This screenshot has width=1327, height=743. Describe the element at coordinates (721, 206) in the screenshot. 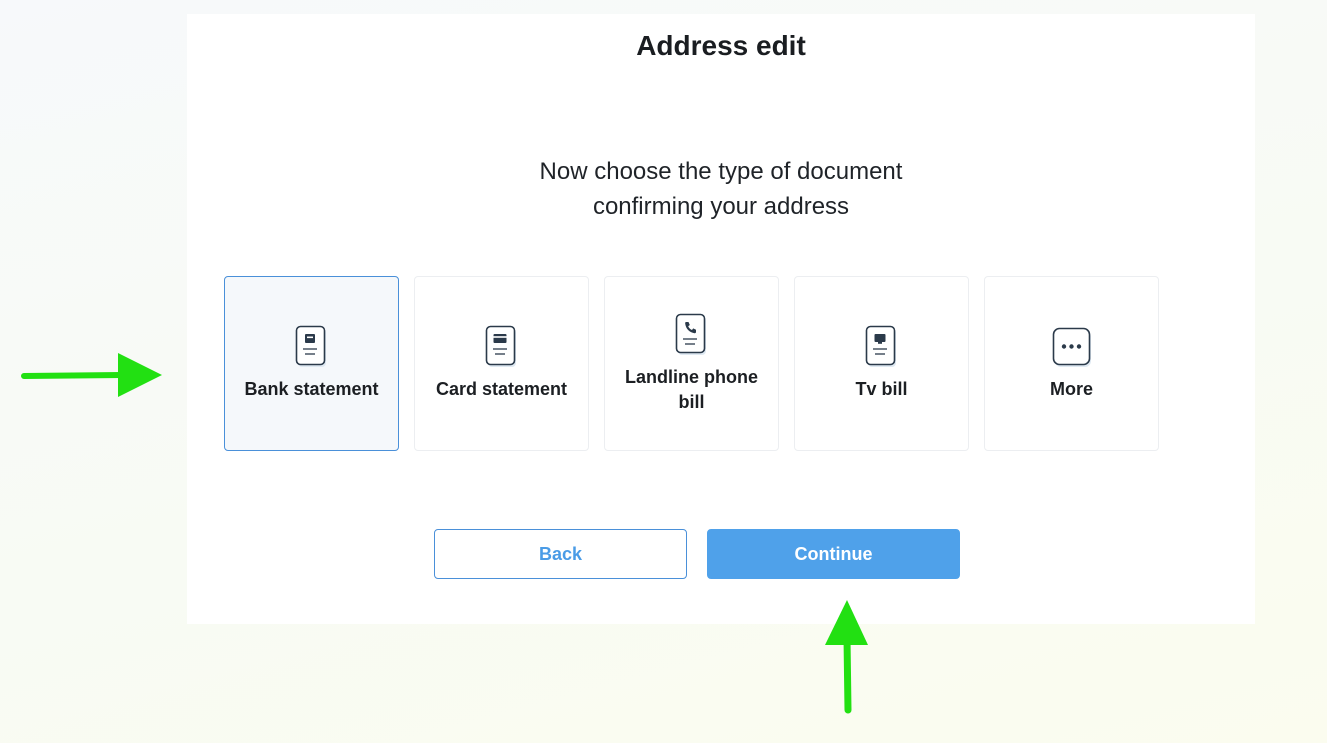

I see `prompt-line-2: confirming your address` at that location.